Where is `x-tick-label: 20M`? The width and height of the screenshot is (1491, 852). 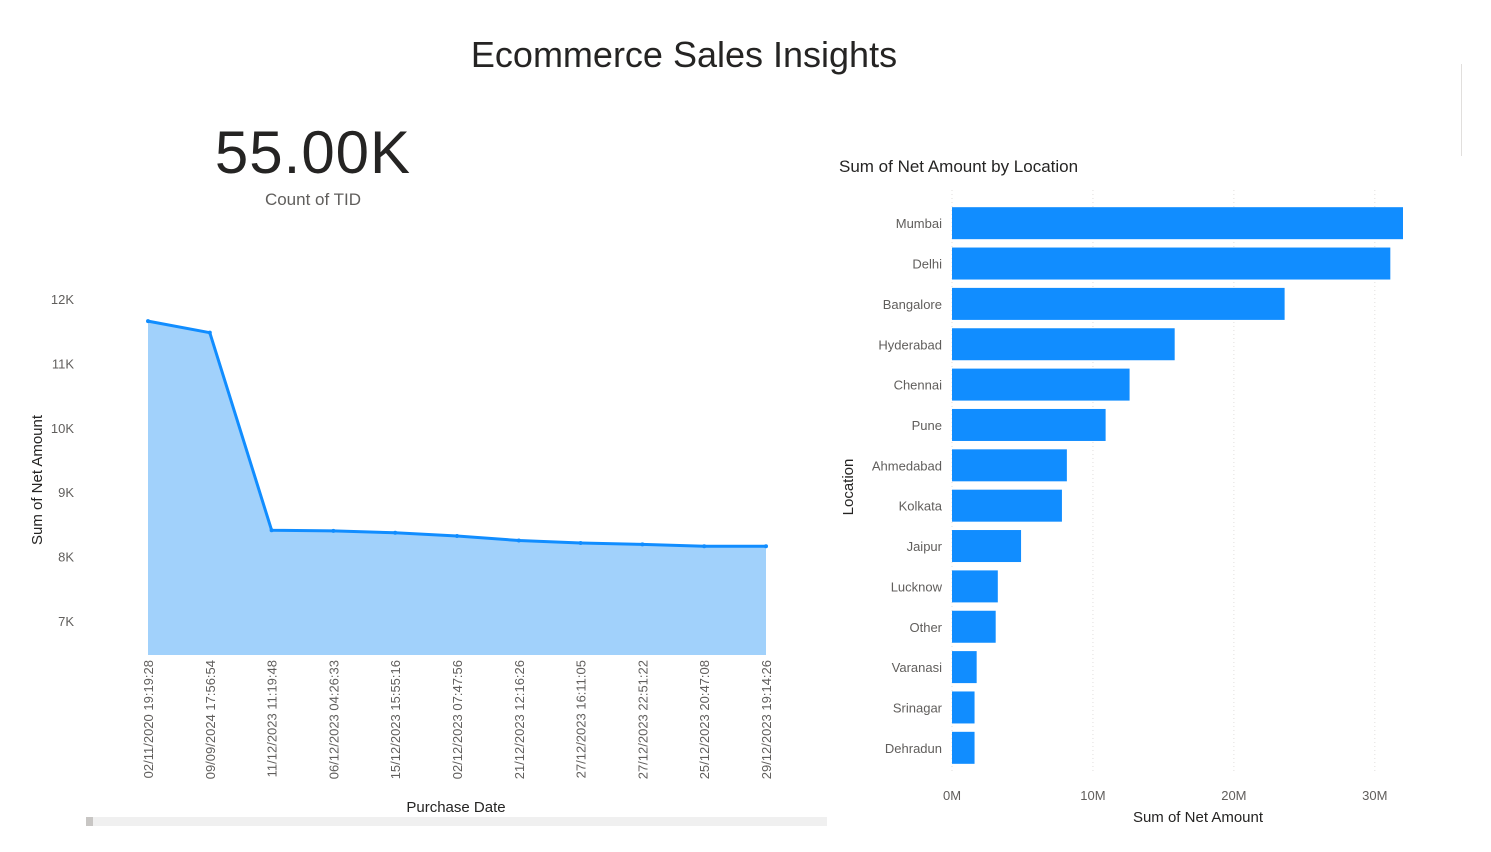 x-tick-label: 20M is located at coordinates (1233, 795).